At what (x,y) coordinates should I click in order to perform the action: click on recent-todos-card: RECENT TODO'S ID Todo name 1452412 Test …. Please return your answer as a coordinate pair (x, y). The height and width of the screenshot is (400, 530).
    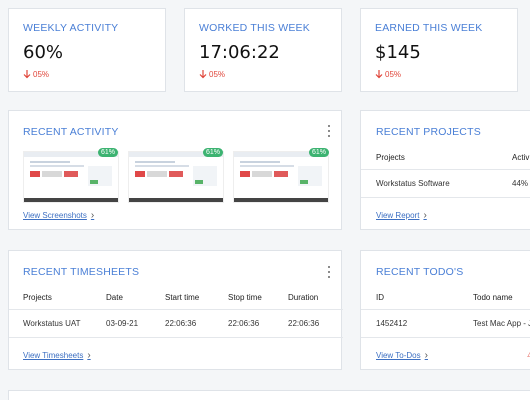
    Looking at the image, I should click on (445, 310).